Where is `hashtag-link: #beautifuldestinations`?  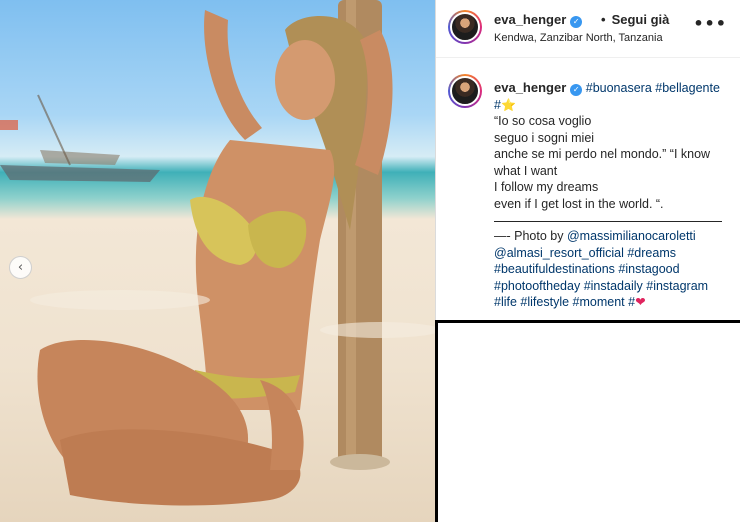 hashtag-link: #beautifuldestinations is located at coordinates (554, 269).